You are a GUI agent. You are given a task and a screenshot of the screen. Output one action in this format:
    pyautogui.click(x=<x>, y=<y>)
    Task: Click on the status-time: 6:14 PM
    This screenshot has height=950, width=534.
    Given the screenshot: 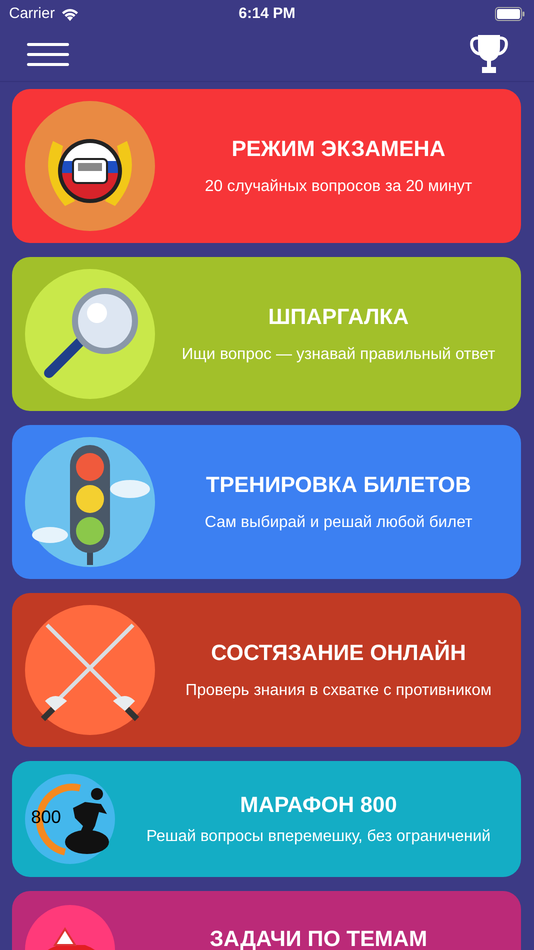 What is the action you would take?
    pyautogui.click(x=267, y=14)
    